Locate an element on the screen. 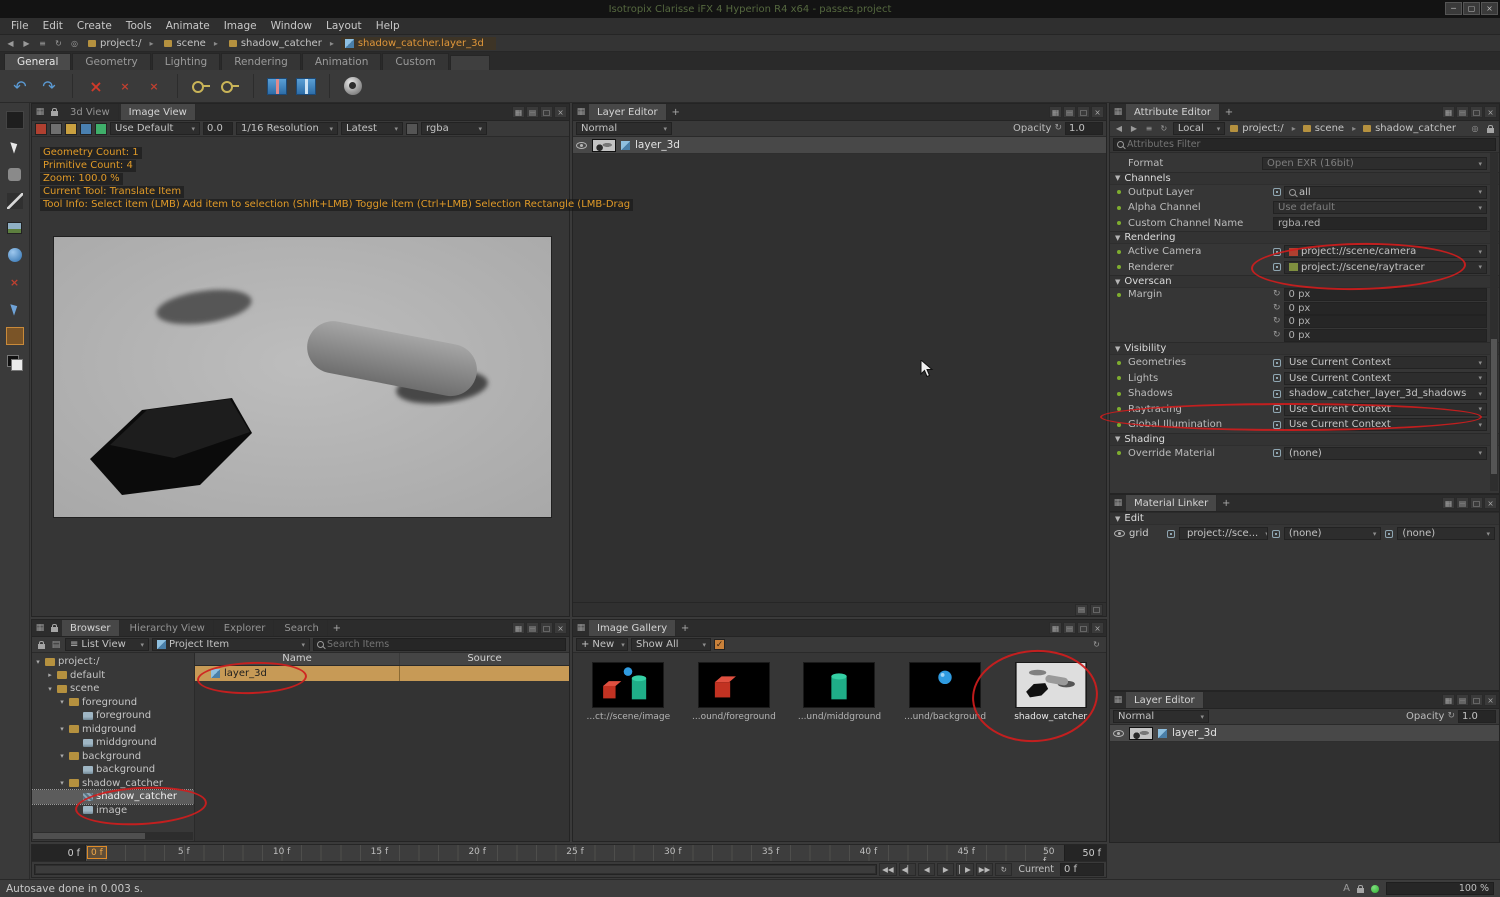 The image size is (1500, 897). attr-breadcrumb-shadow-catcher: shadow_catcher is located at coordinates (1413, 128).